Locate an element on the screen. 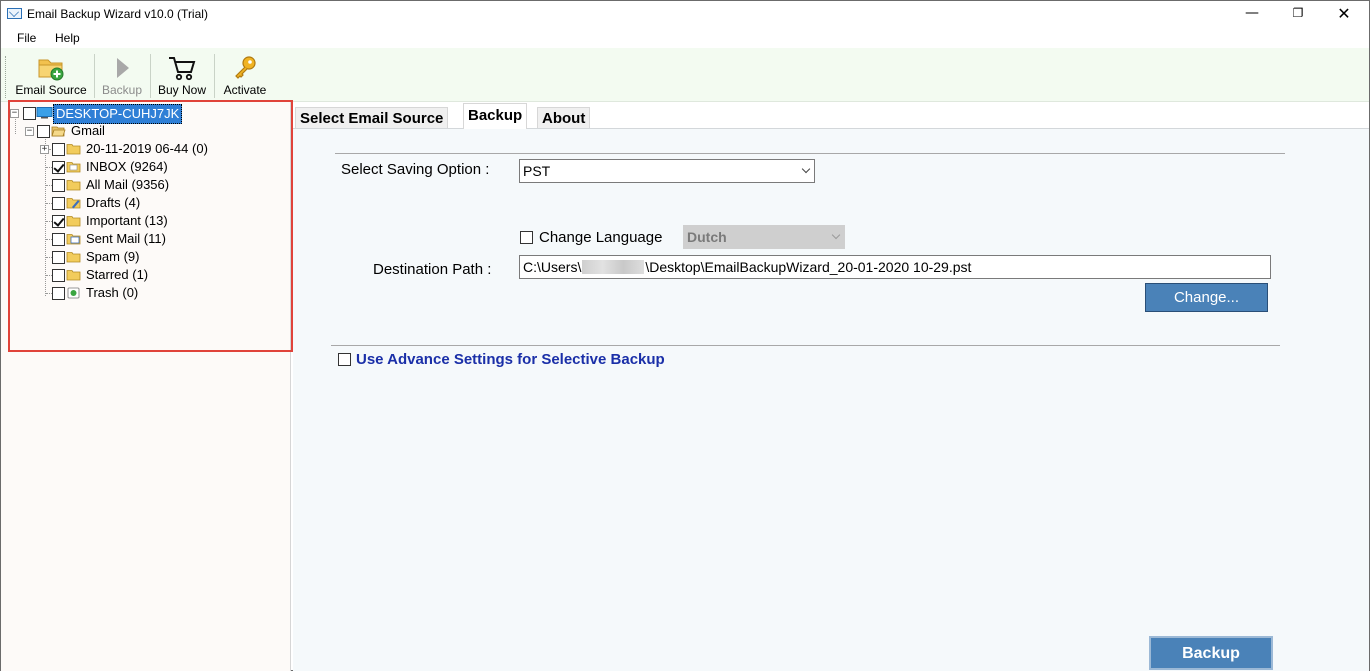 This screenshot has width=1370, height=671. close-button: ✕ is located at coordinates (1344, 14).